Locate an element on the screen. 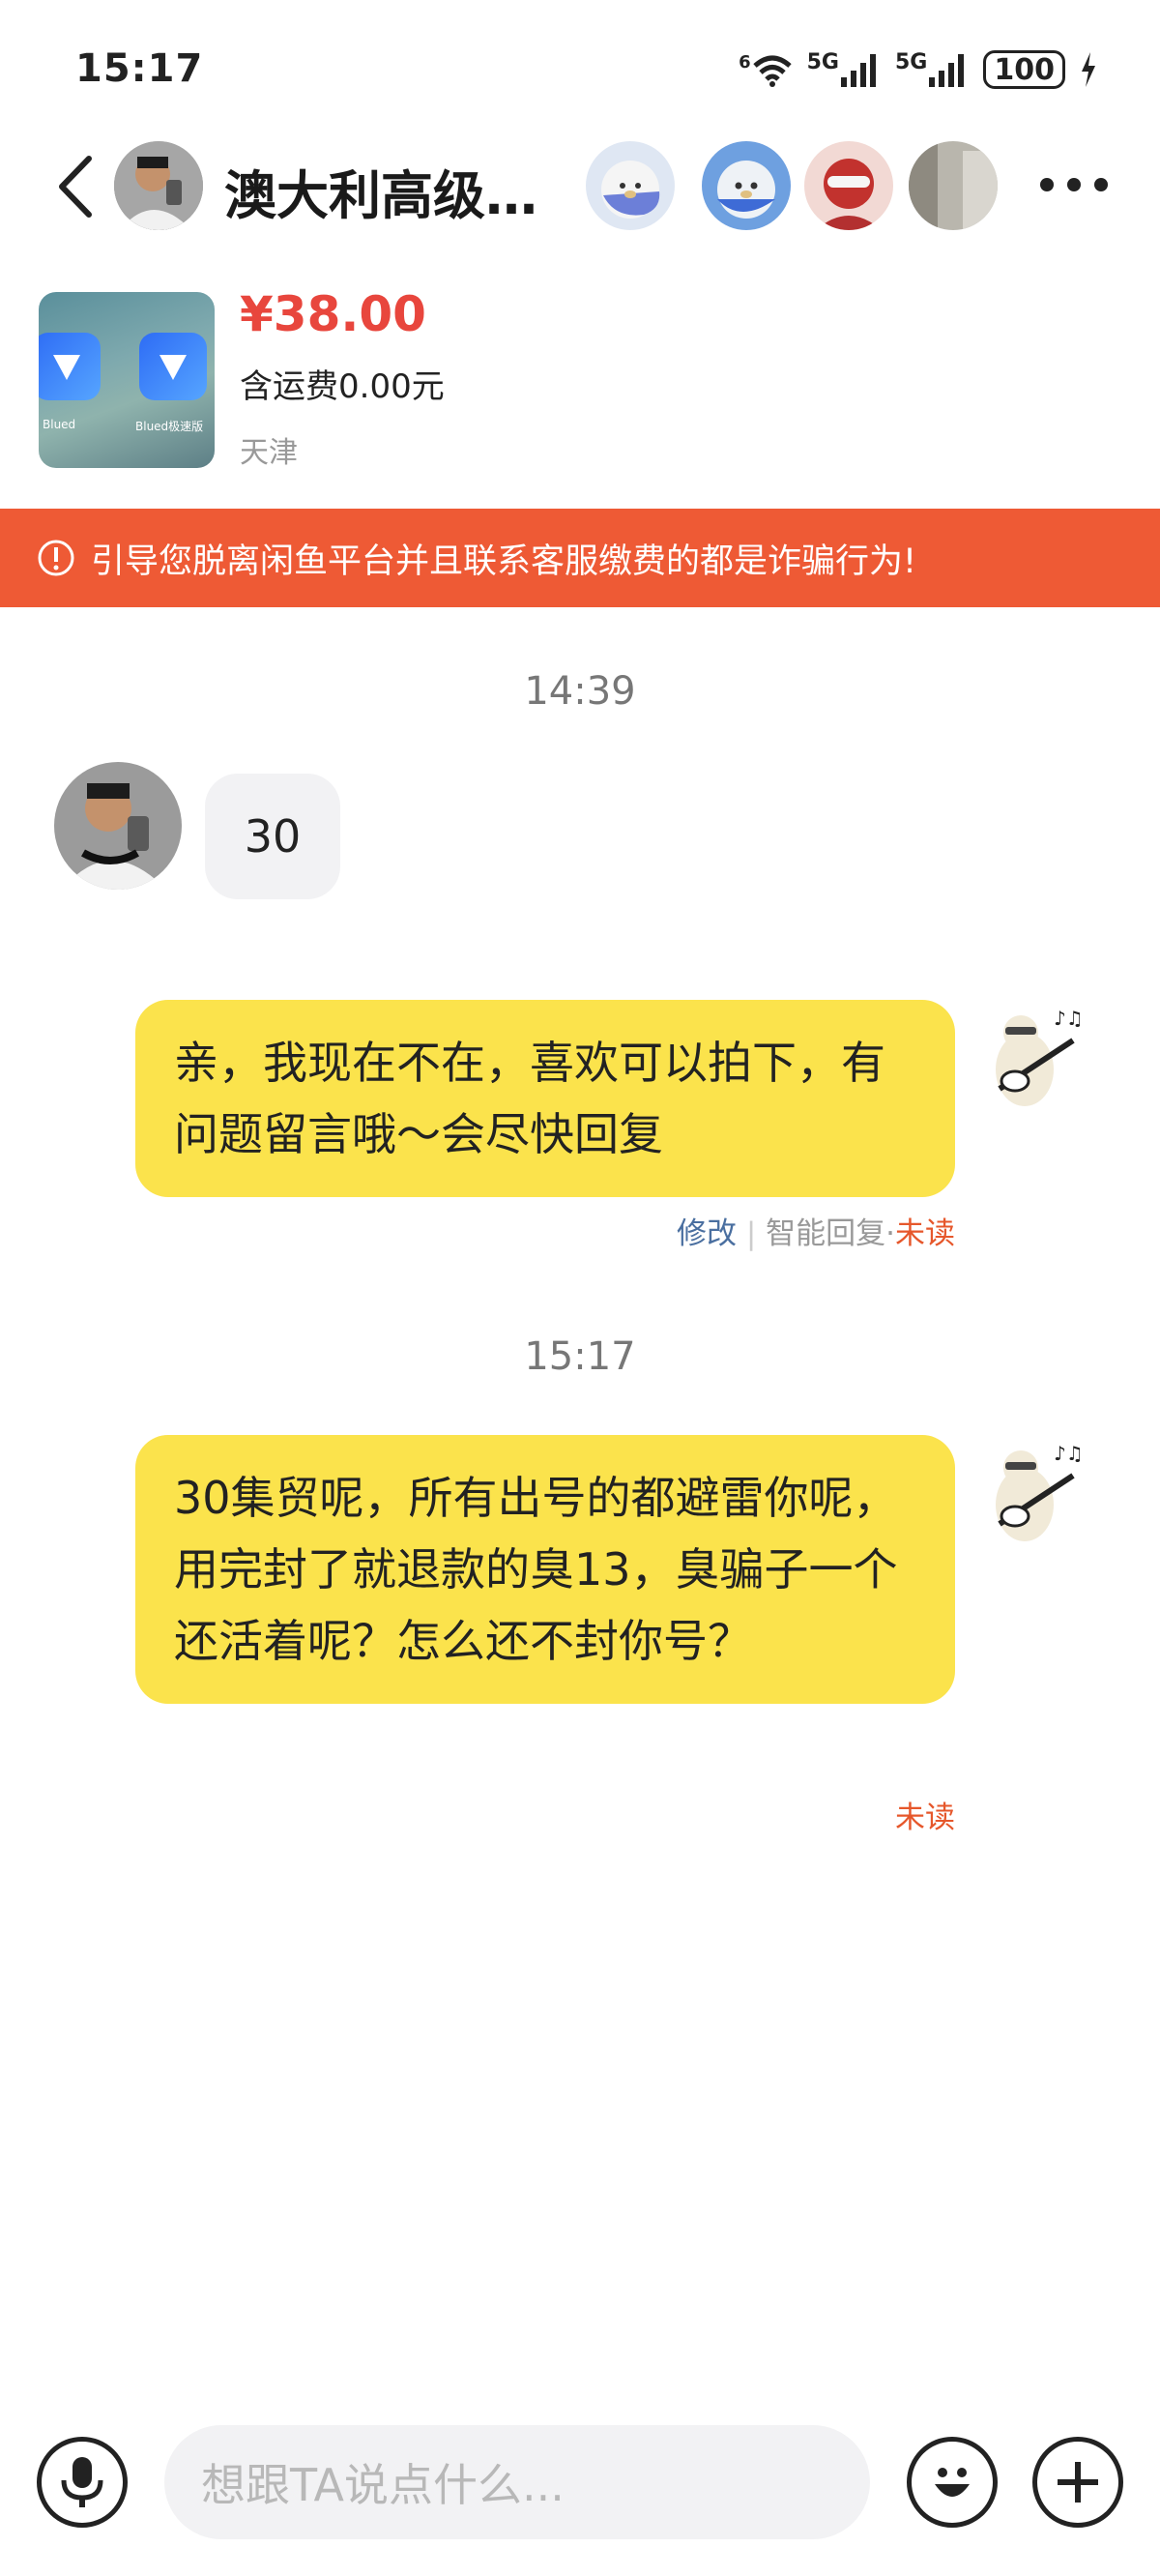 The height and width of the screenshot is (2576, 1160). more-dots-icon is located at coordinates (1074, 185).